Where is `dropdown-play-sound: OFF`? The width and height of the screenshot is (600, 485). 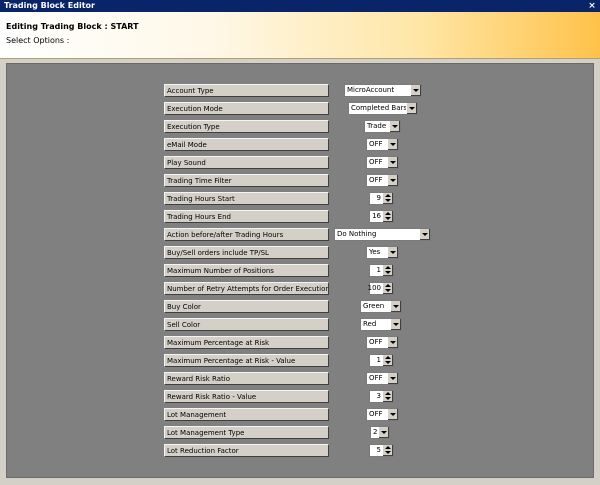
dropdown-play-sound: OFF is located at coordinates (382, 162).